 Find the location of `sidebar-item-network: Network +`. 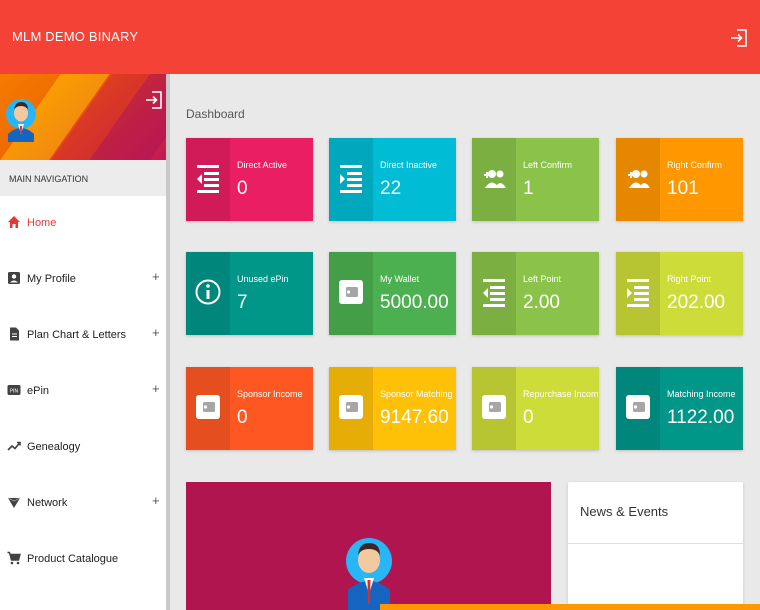

sidebar-item-network: Network + is located at coordinates (85, 504).